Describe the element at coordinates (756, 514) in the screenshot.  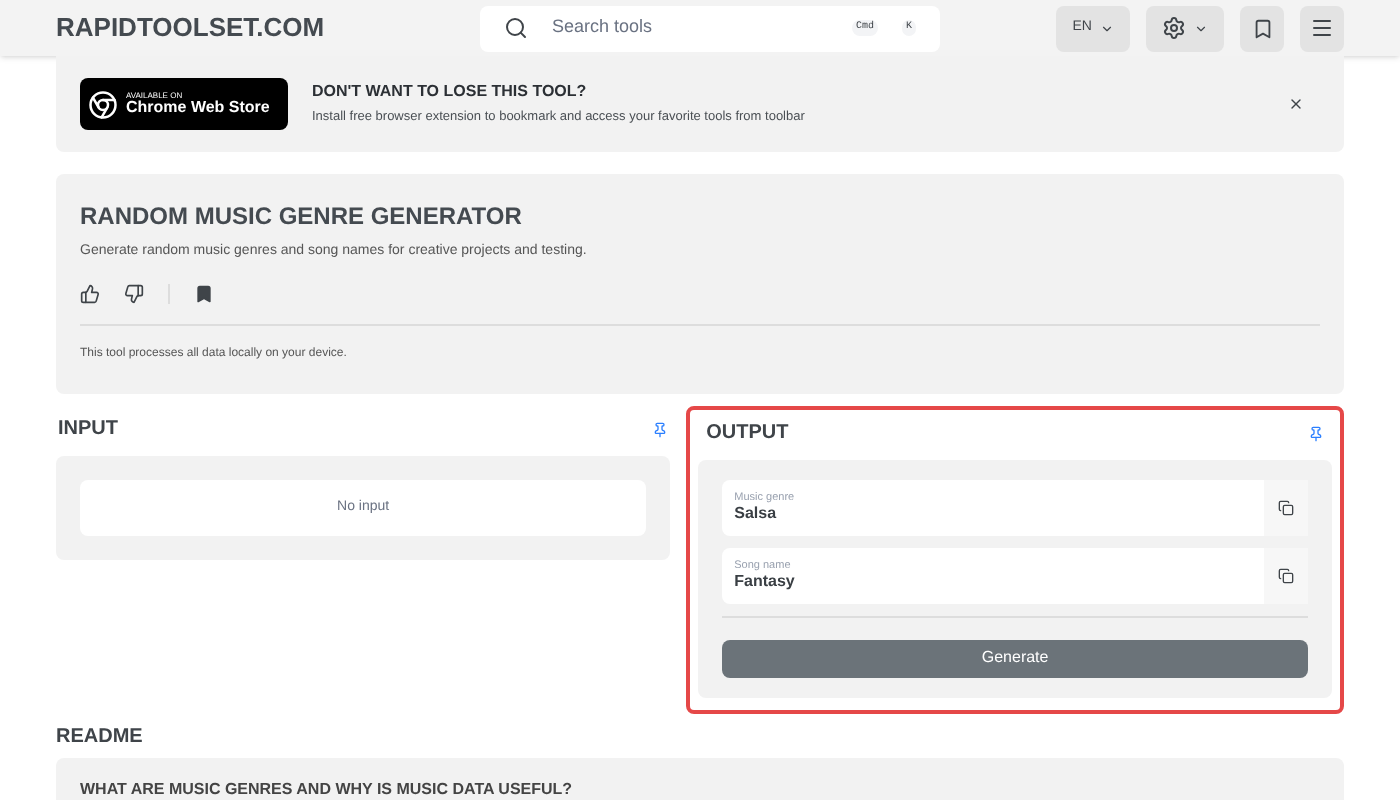
I see `field-value: Salsa` at that location.